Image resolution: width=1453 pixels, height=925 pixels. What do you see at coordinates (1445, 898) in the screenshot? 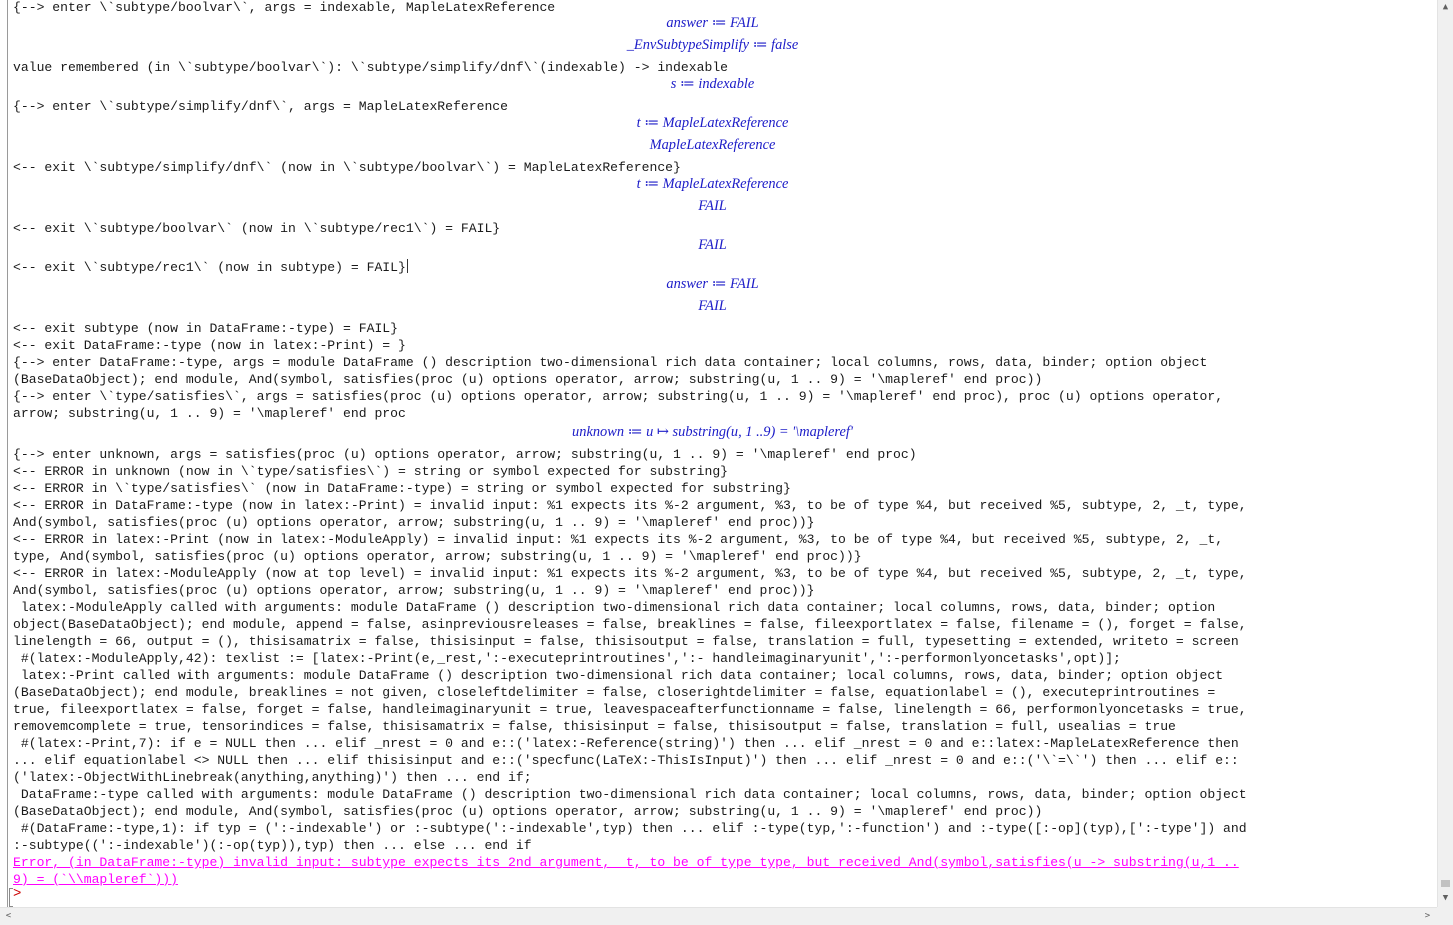
I see `scroll-down-arrow-icon: ▼` at bounding box center [1445, 898].